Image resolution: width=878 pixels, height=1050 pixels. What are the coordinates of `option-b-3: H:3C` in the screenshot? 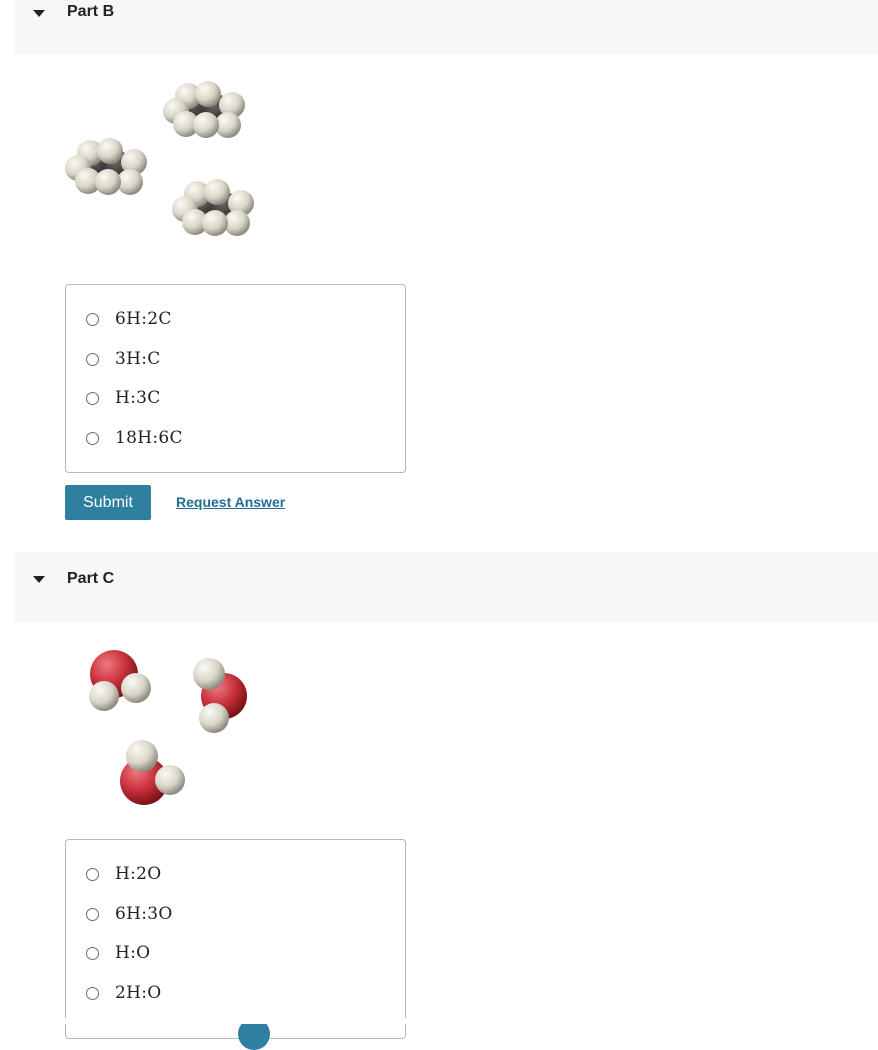 It's located at (235, 403).